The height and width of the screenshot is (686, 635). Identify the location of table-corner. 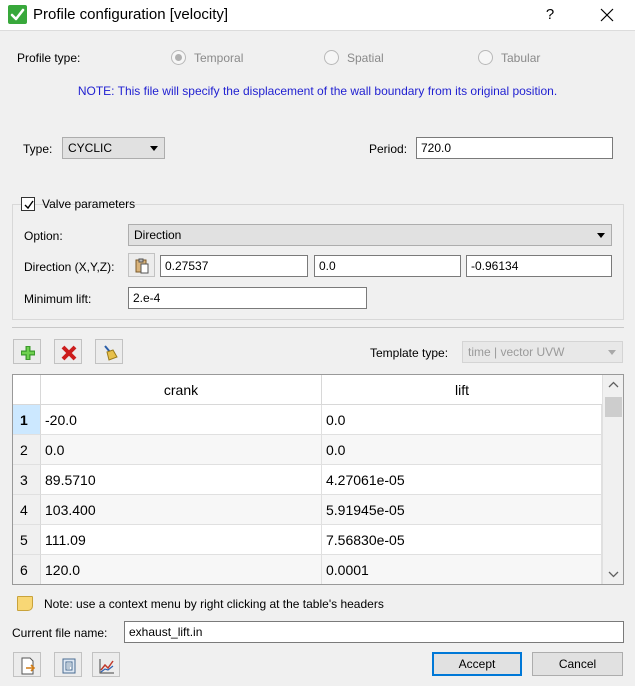
(27, 390).